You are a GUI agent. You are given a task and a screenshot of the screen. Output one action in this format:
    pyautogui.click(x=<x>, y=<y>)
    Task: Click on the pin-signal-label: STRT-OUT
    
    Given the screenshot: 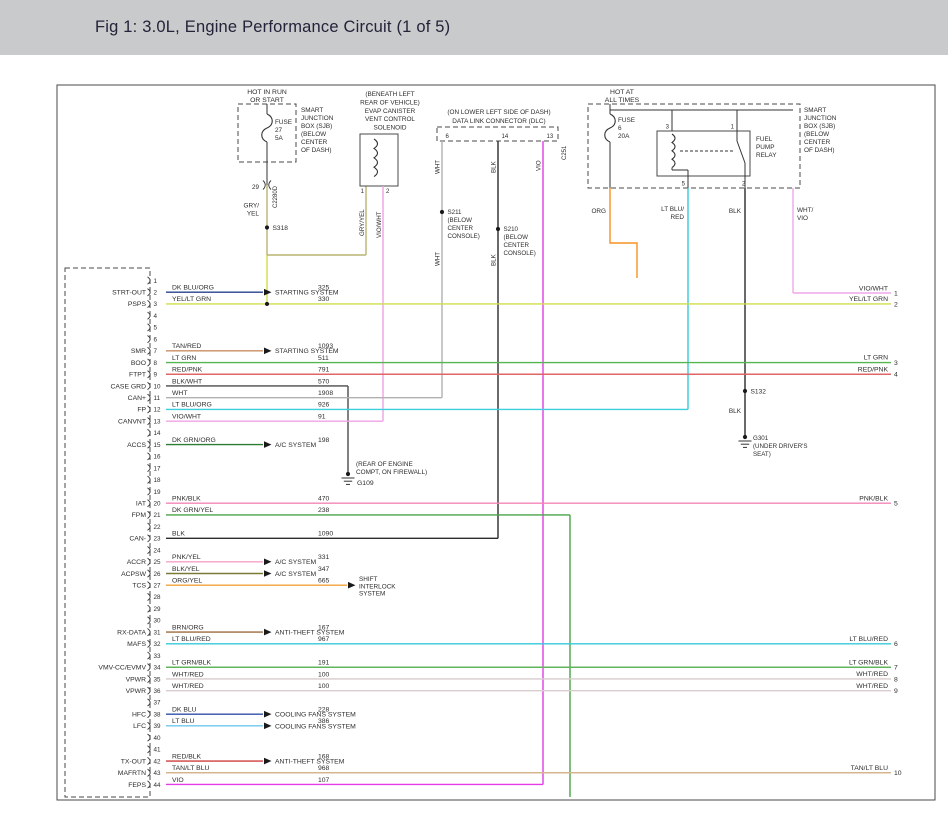 What is the action you would take?
    pyautogui.click(x=129, y=293)
    